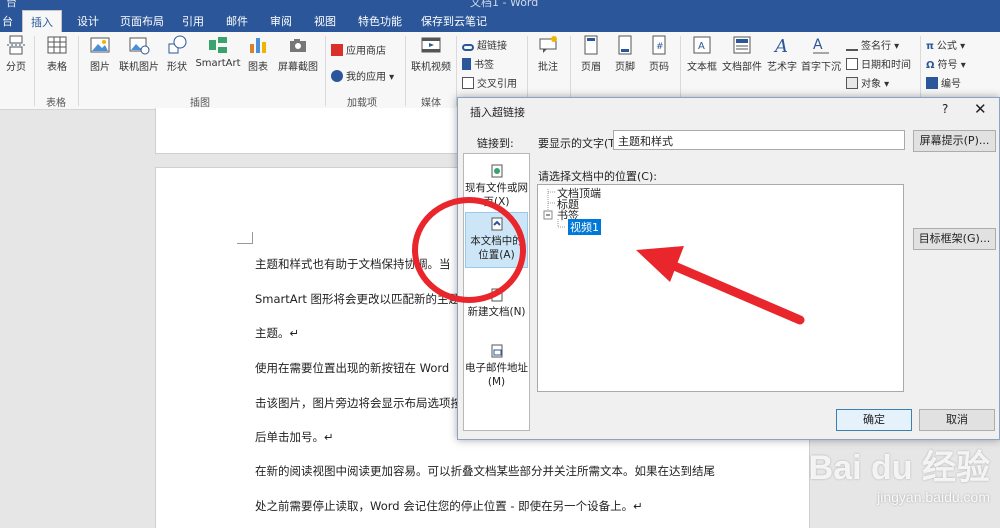 The image size is (1000, 528). I want to click on quick-access-text: 台, so click(11, 4).